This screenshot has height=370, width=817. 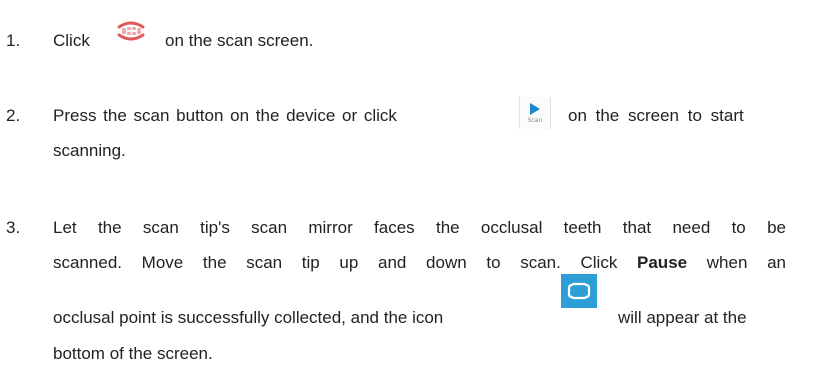 What do you see at coordinates (13, 115) in the screenshot?
I see `step-number: 2.` at bounding box center [13, 115].